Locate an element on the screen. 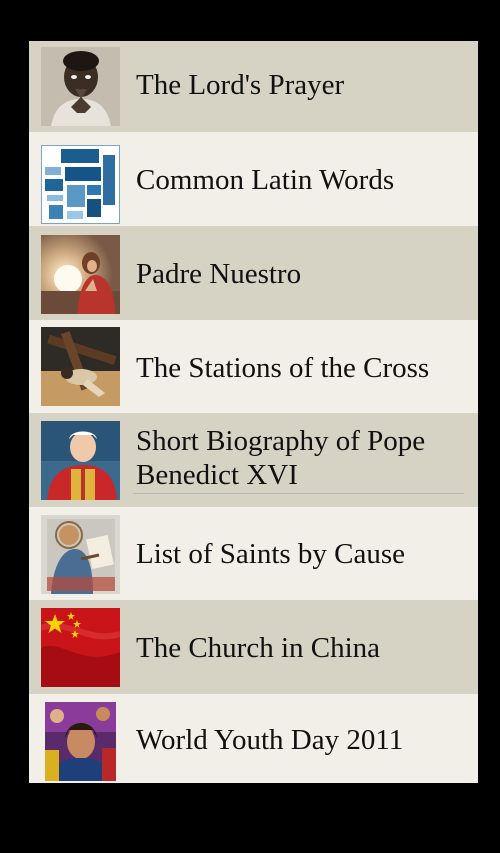 This screenshot has width=500, height=853. jesus-praying-thumbnail is located at coordinates (80, 274).